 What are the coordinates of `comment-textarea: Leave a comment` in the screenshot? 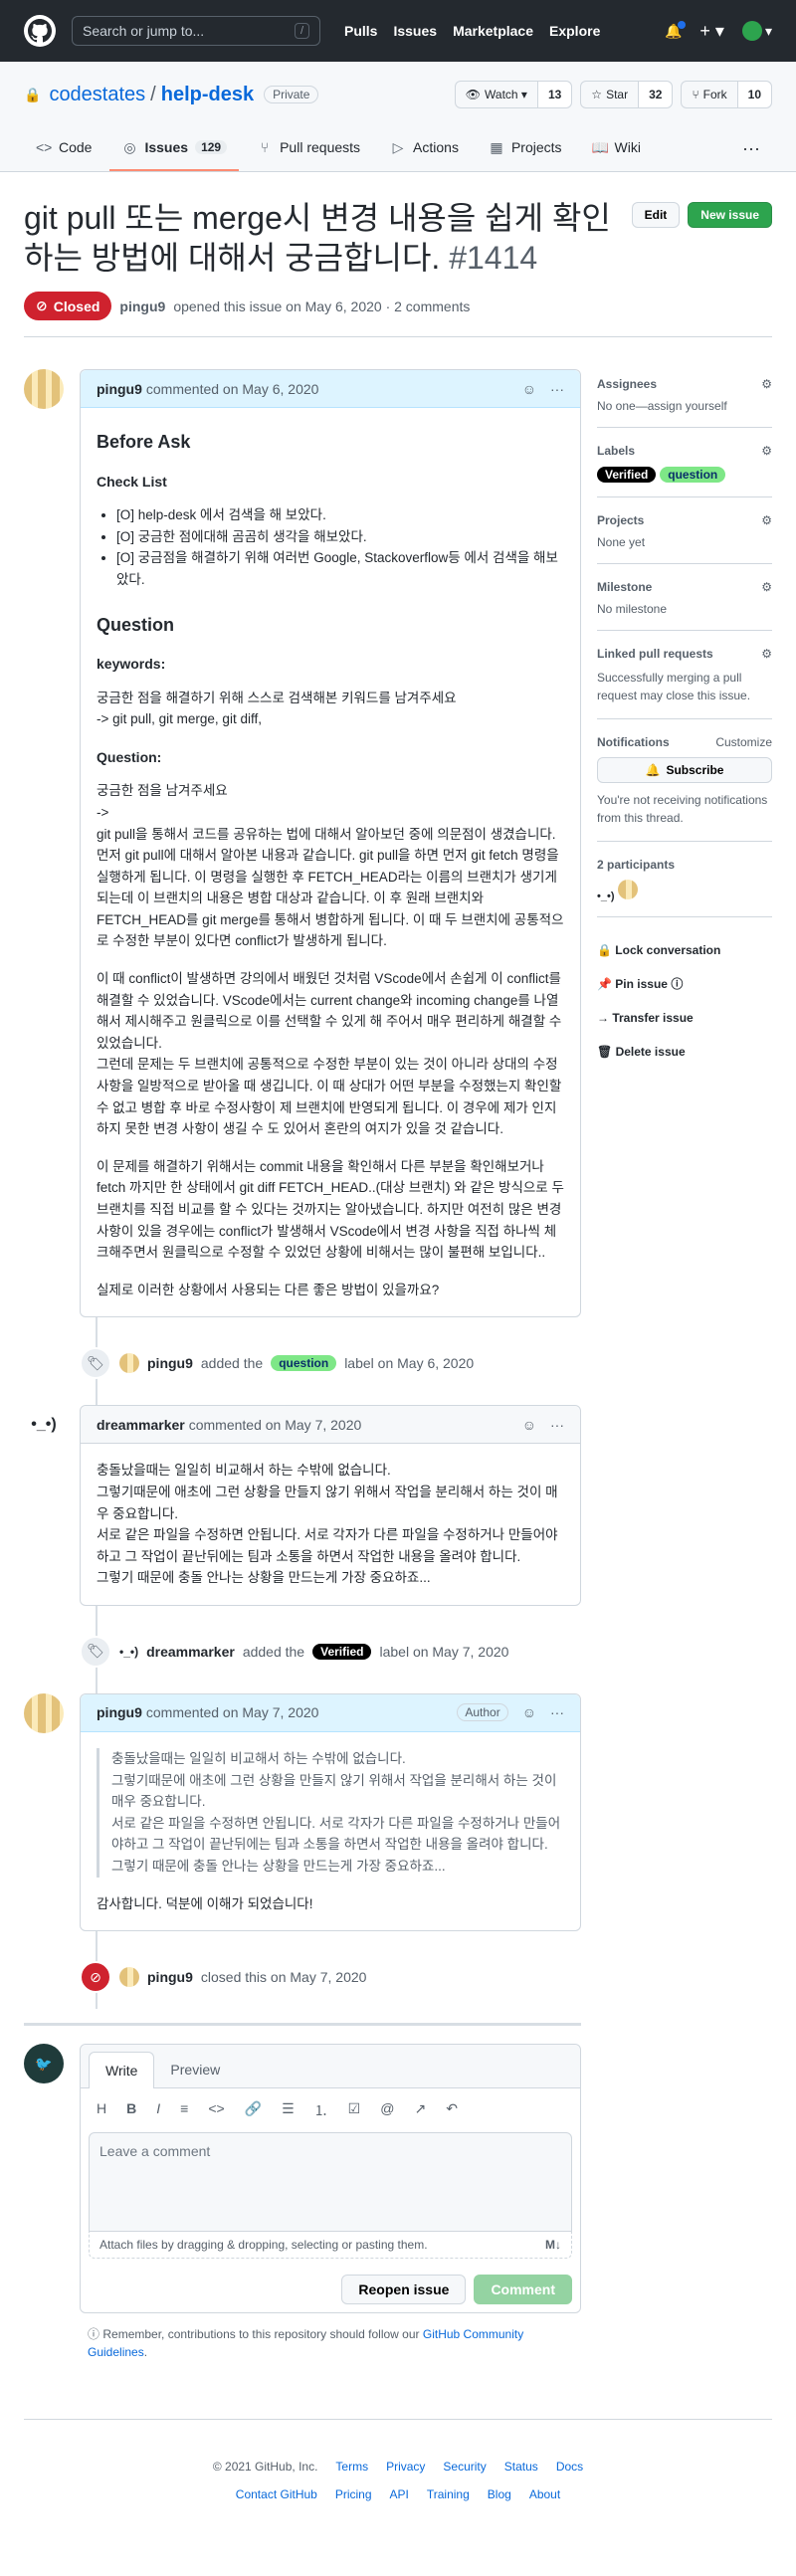 It's located at (330, 2182).